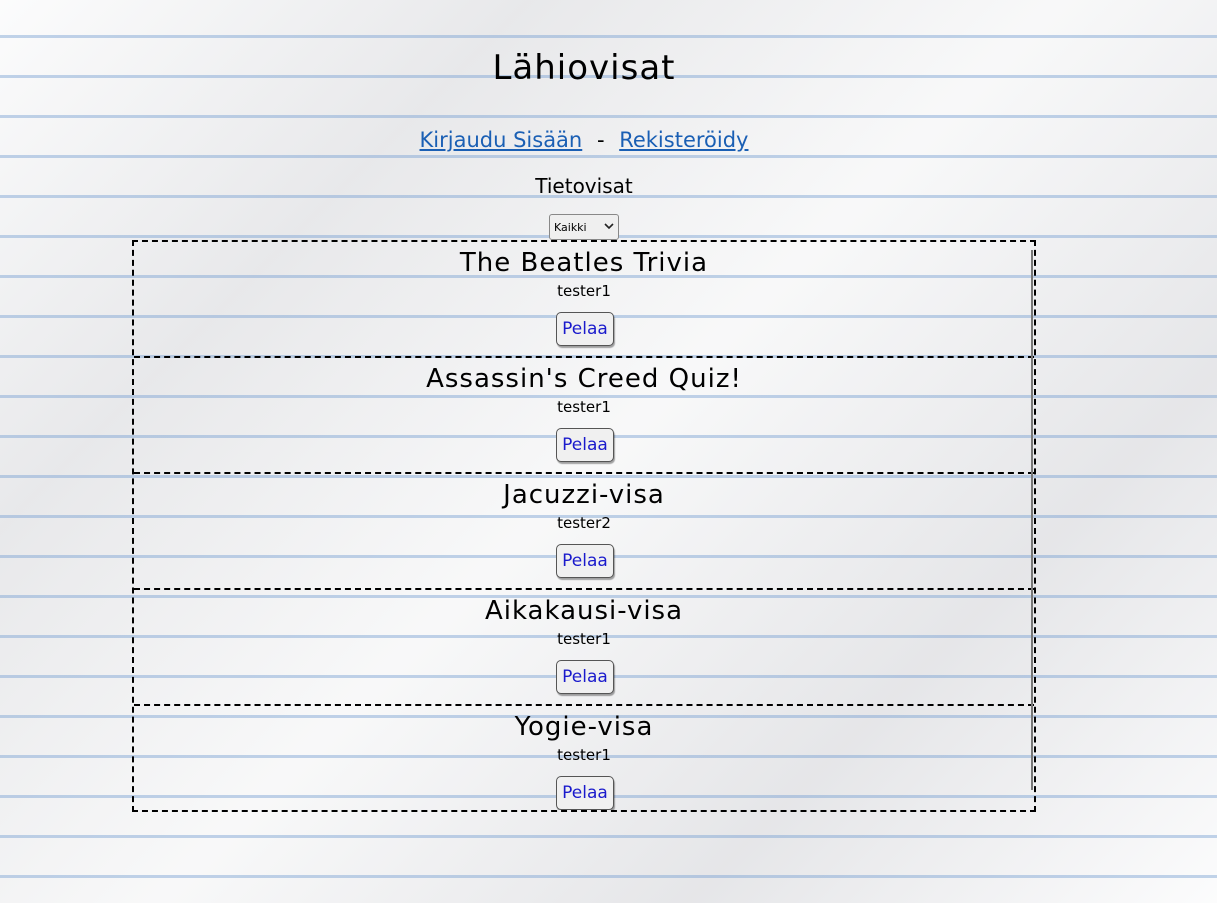 This screenshot has width=1217, height=903. I want to click on section-title: Tietovisat, so click(584, 186).